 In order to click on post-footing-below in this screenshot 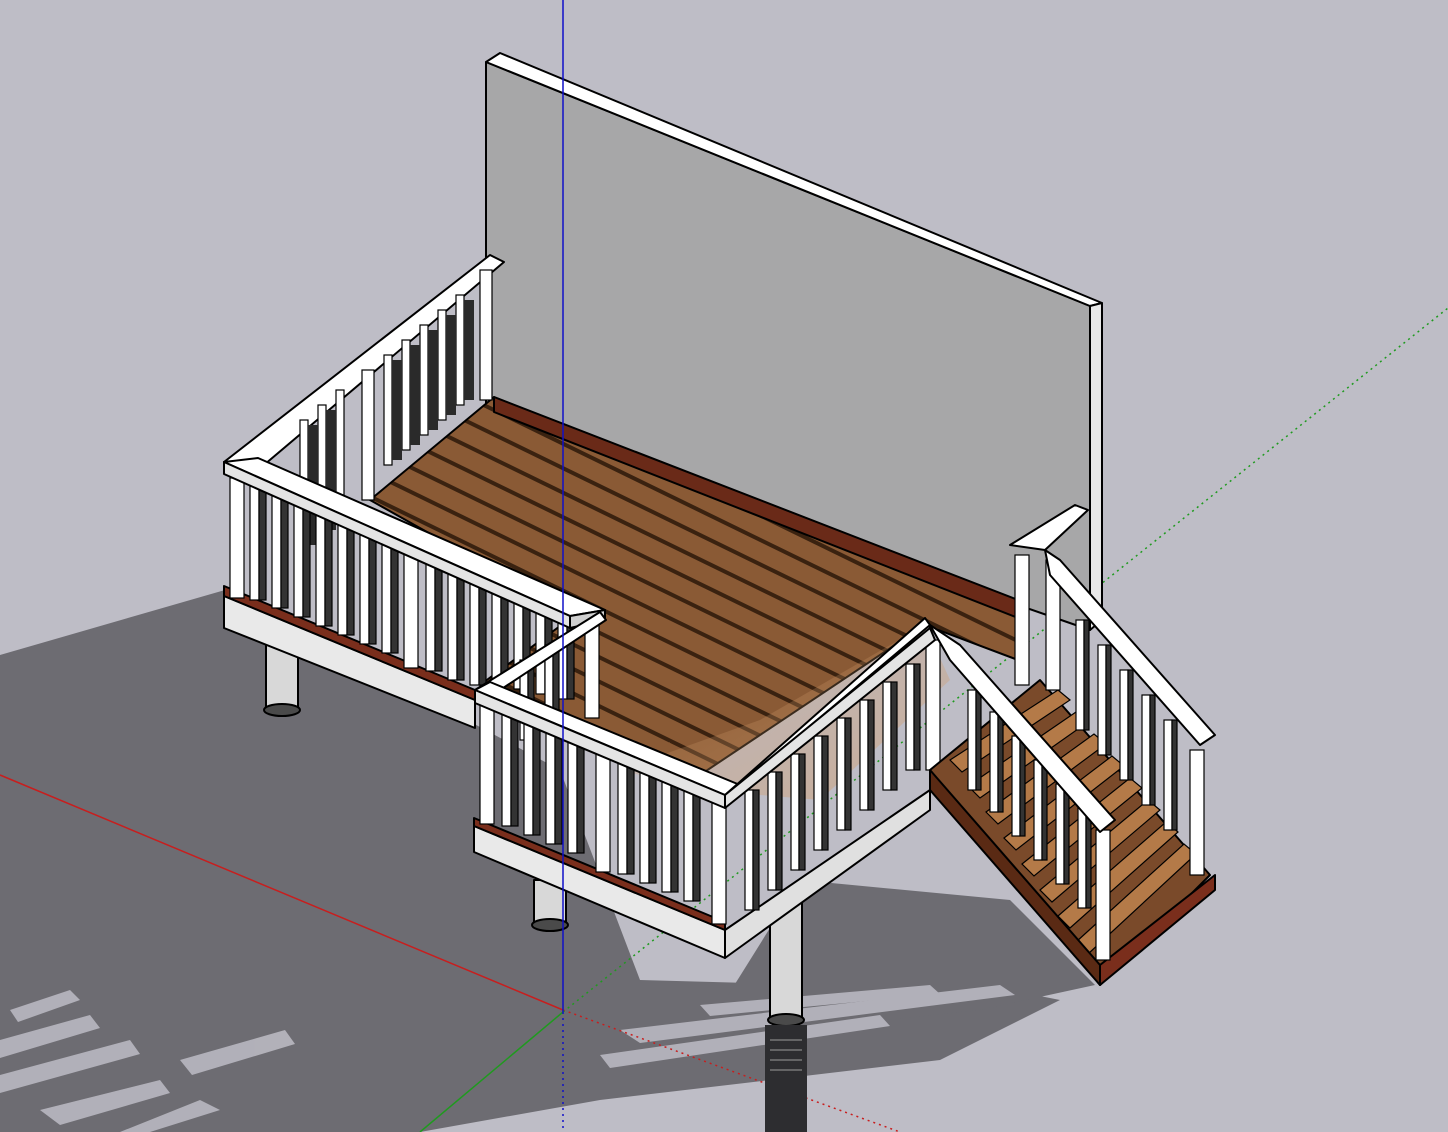, I will do `click(786, 1078)`.